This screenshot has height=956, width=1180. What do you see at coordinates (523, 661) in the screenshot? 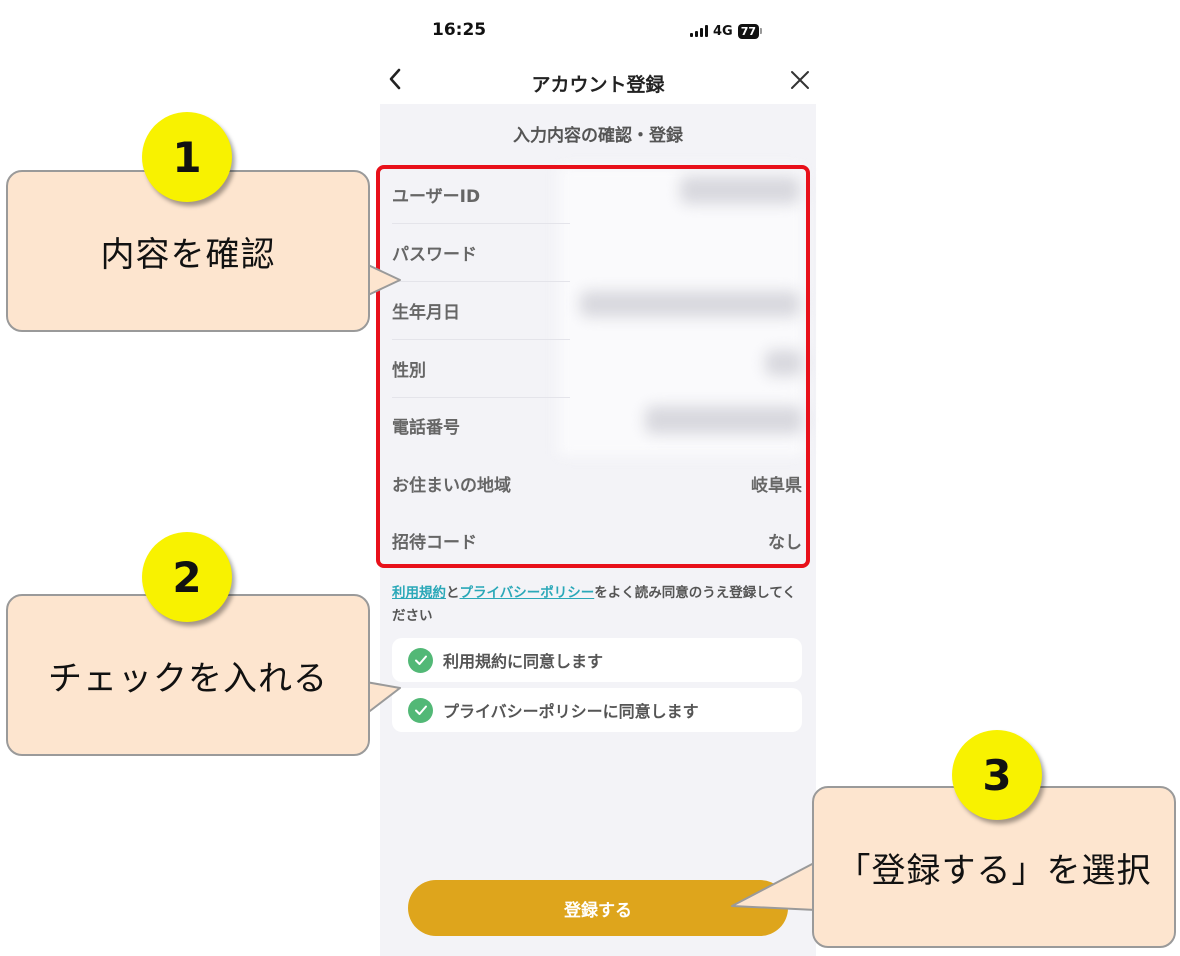
I see `agree-label: 利用規約に同意します` at bounding box center [523, 661].